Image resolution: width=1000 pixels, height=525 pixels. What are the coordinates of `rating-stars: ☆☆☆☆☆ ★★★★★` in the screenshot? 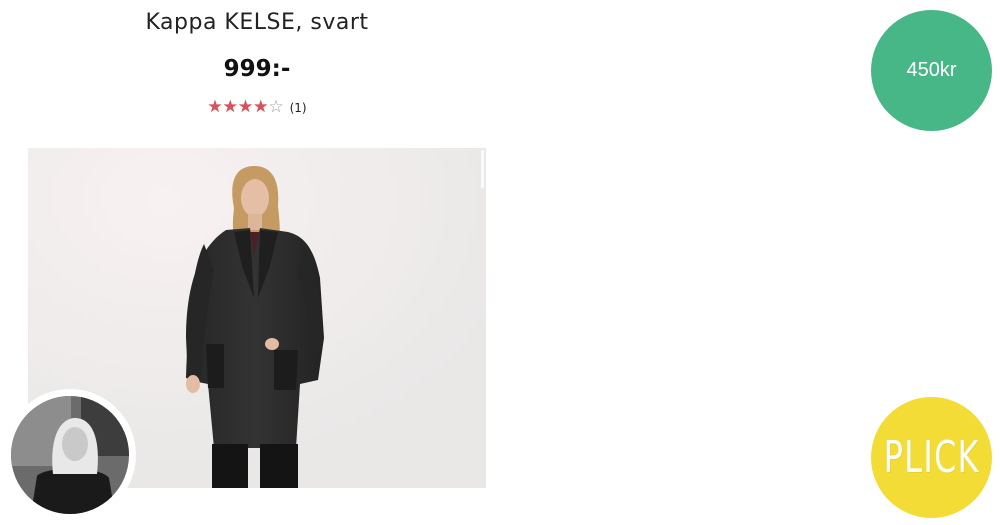 It's located at (245, 107).